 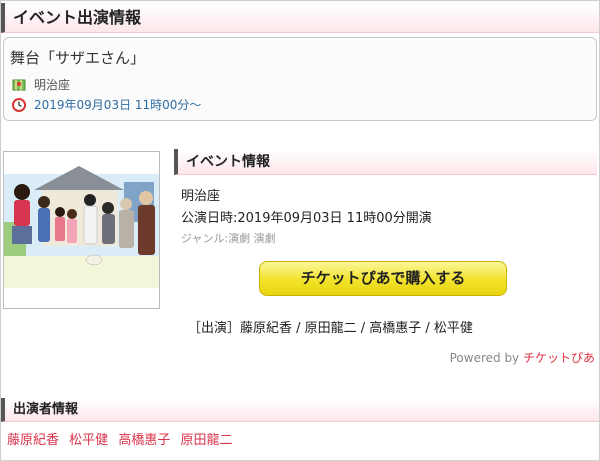 I want to click on cast-link-2: 松平健, so click(x=88, y=440).